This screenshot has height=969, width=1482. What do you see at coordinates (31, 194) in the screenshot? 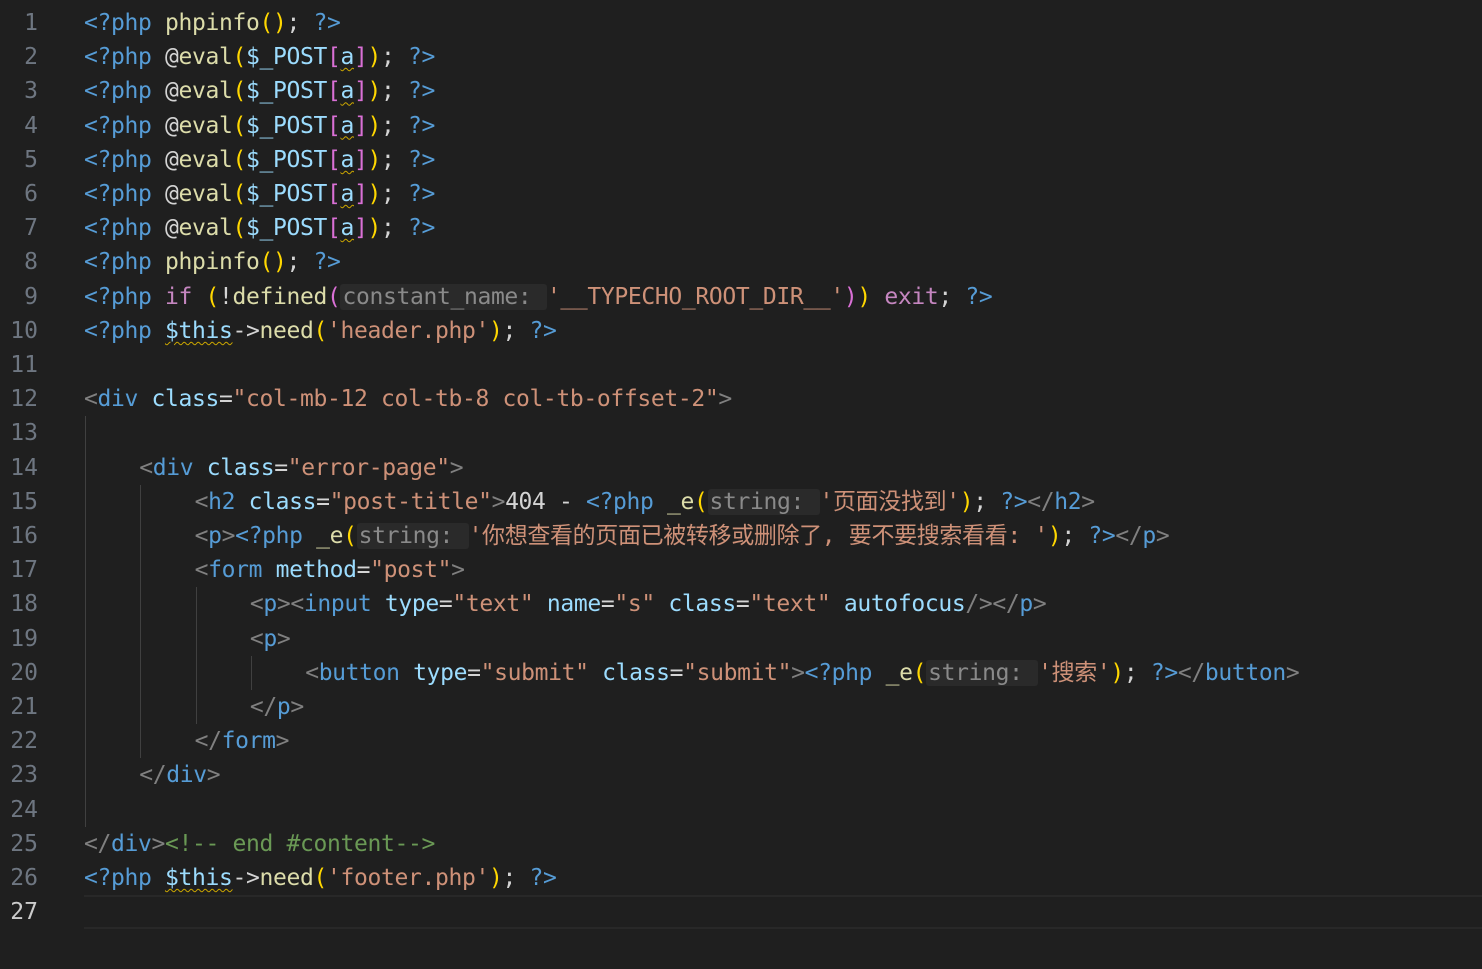
I see `line-number: 6` at bounding box center [31, 194].